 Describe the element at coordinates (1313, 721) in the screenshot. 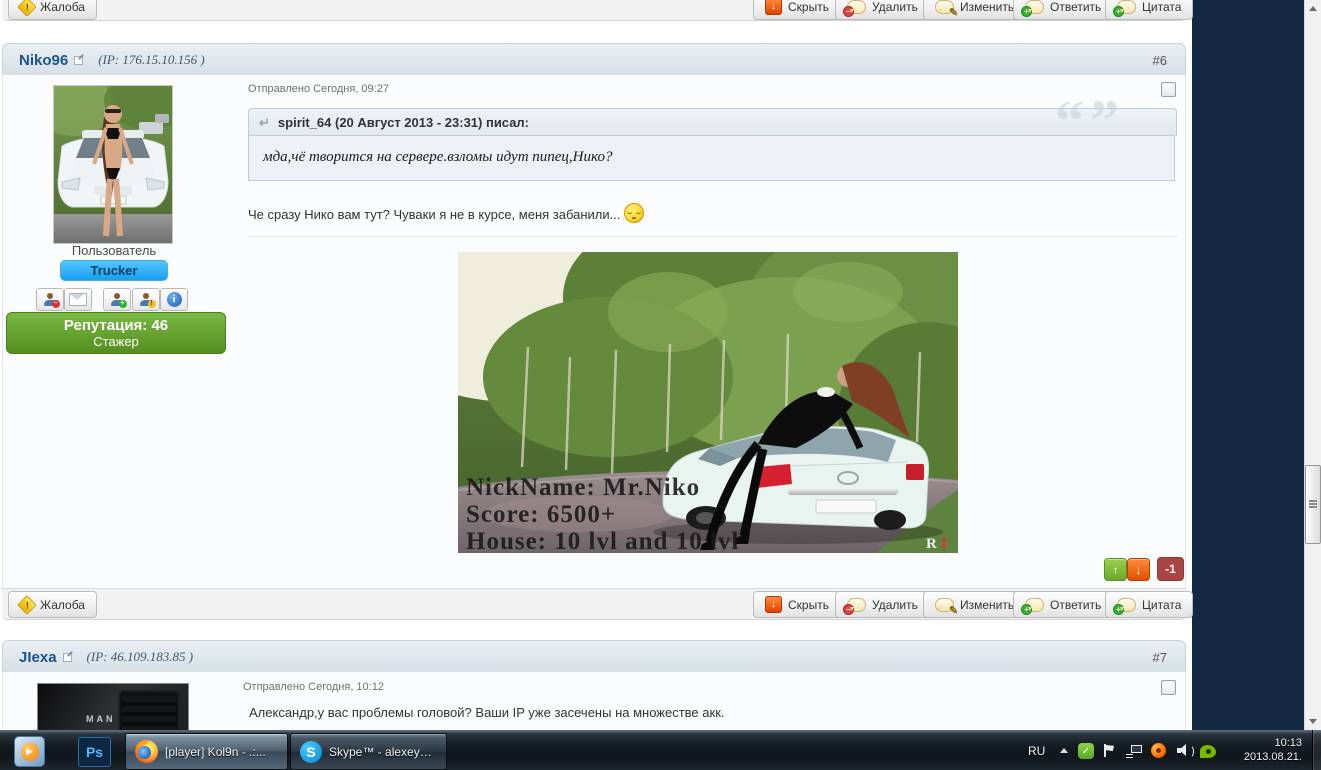

I see `scrollbar-down-button` at that location.